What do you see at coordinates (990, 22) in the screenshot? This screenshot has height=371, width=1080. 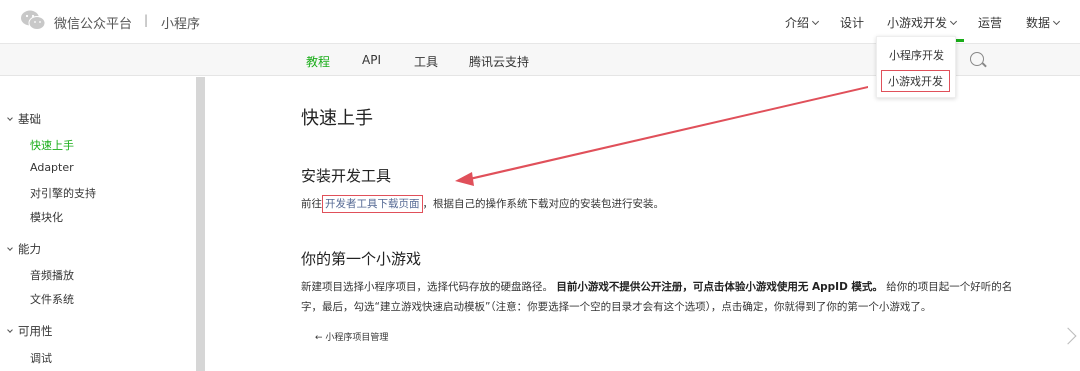 I see `nav-operations: 运营` at bounding box center [990, 22].